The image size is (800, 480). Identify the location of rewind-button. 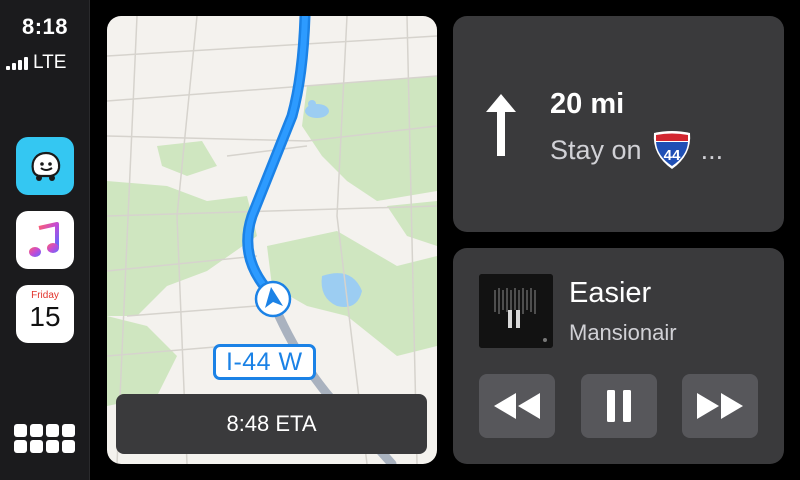
(517, 406).